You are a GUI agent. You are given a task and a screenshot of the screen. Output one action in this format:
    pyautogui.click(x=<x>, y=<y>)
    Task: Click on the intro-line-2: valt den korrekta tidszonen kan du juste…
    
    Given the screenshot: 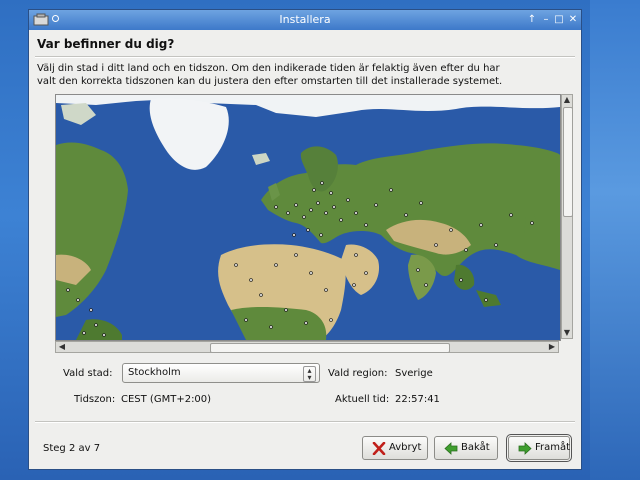 What is the action you would take?
    pyautogui.click(x=270, y=81)
    